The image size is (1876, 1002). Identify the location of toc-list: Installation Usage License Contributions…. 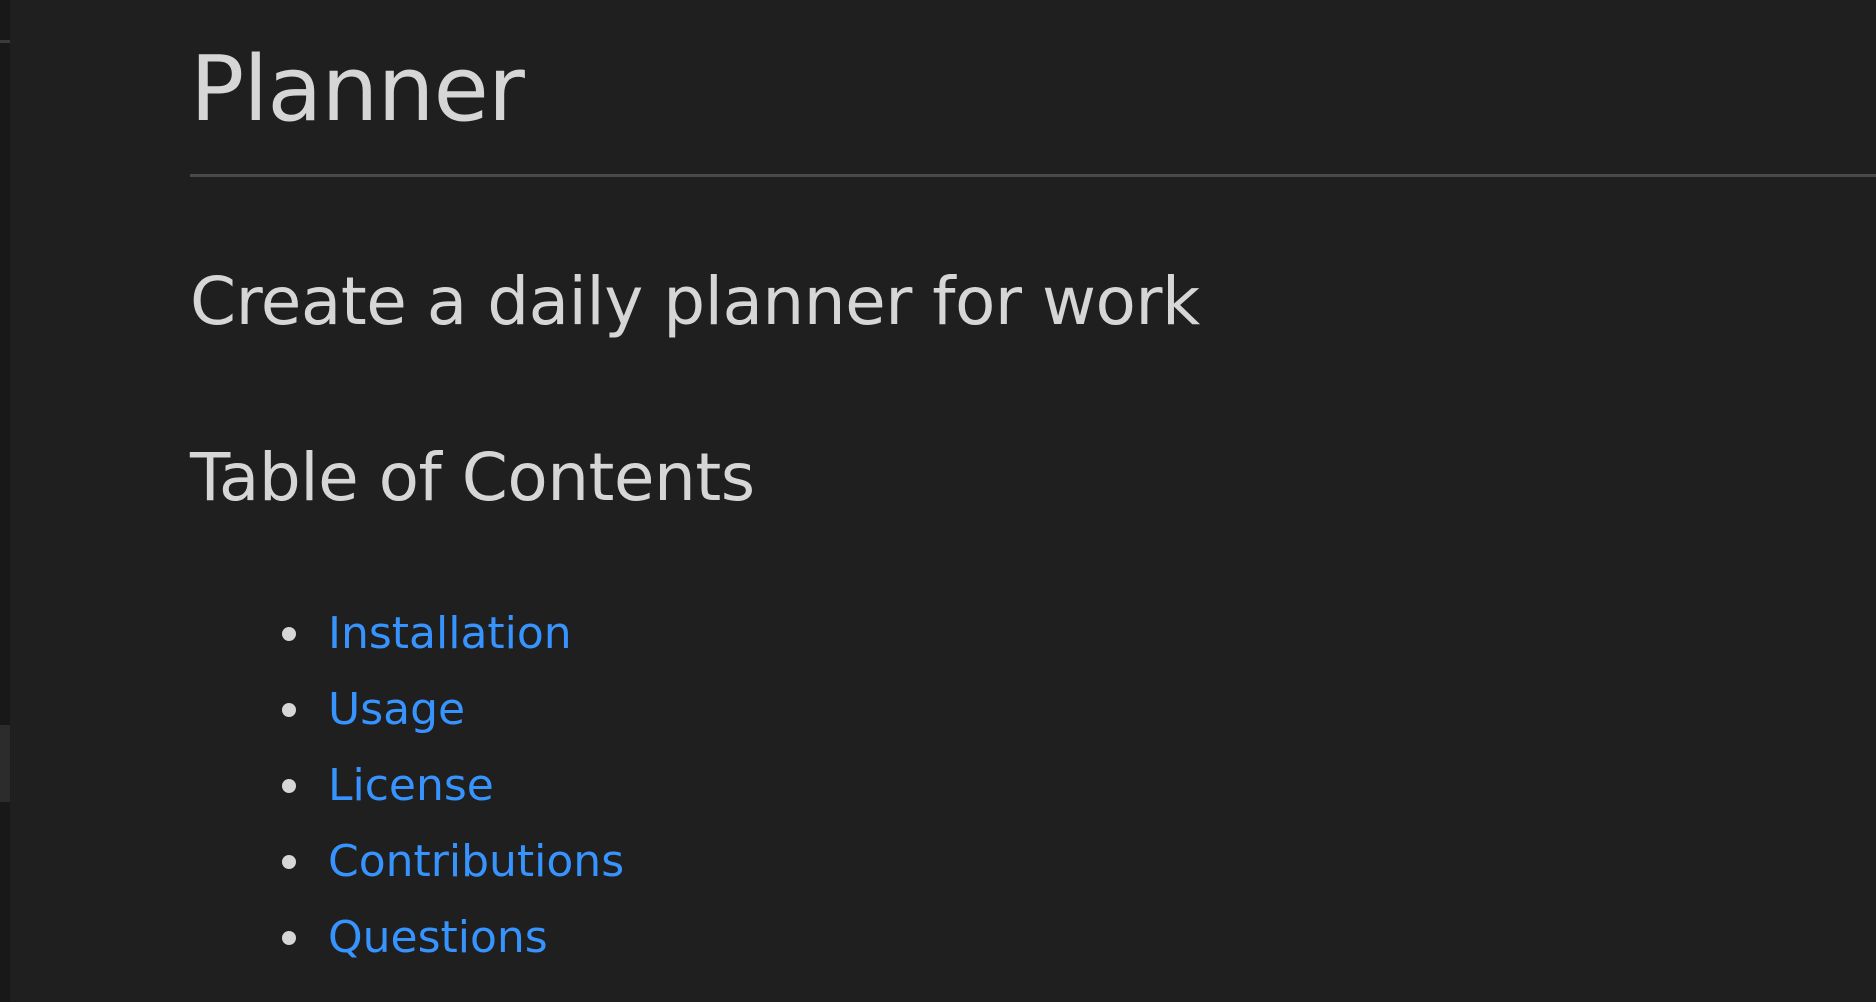
(407, 786).